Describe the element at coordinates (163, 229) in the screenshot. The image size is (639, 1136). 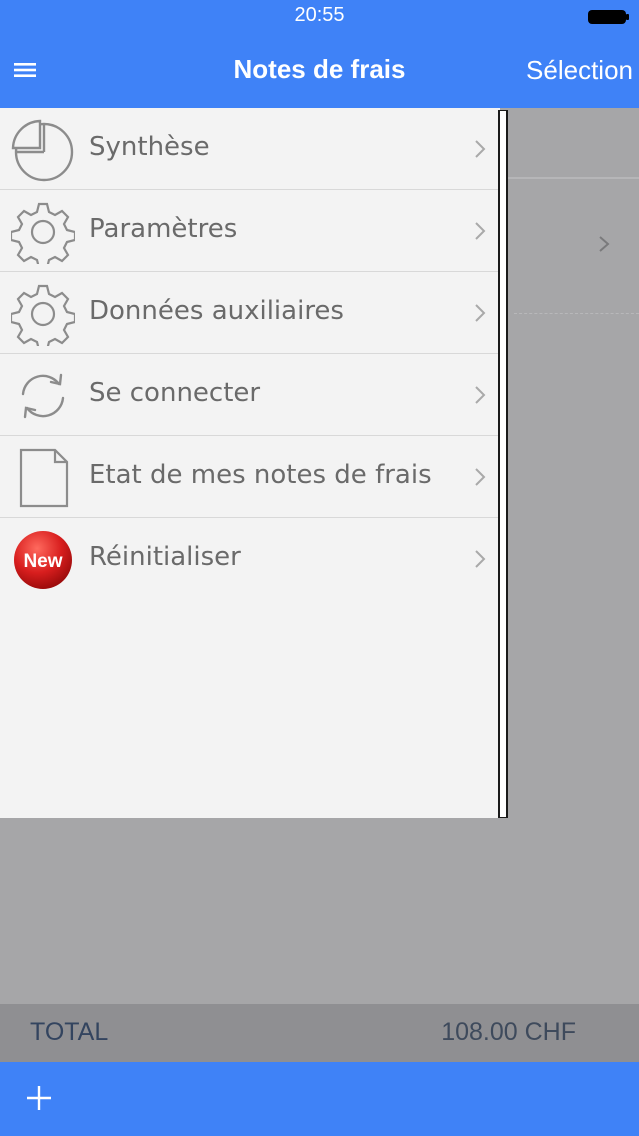
I see `menu-item-label: Paramètres` at that location.